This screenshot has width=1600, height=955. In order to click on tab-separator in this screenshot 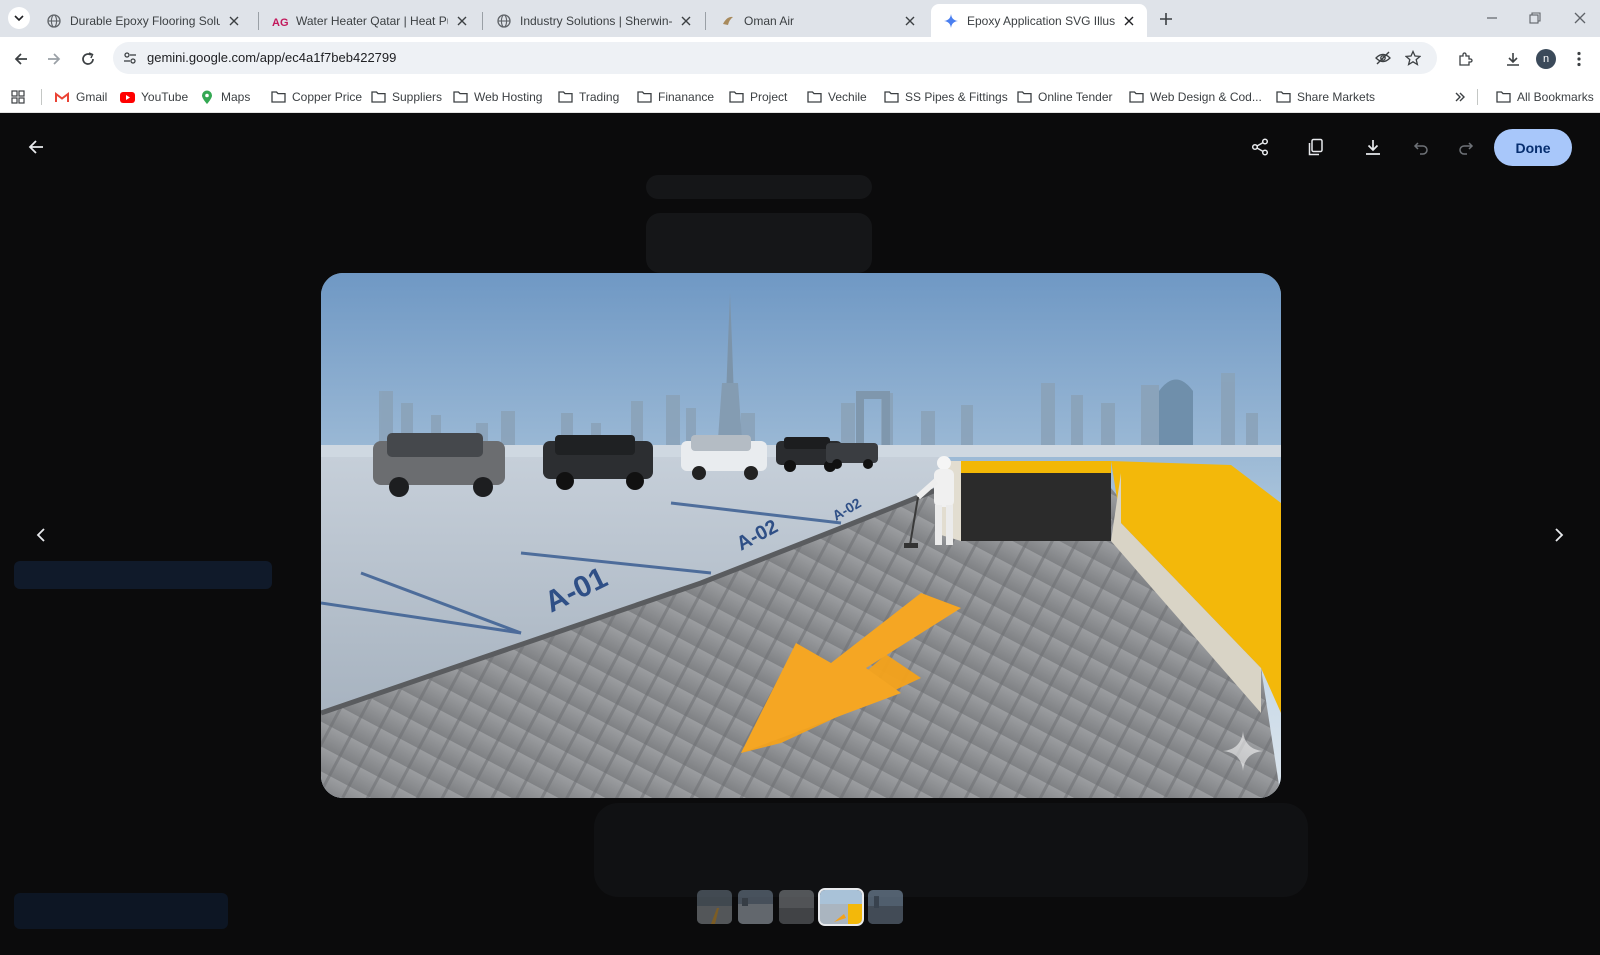, I will do `click(482, 21)`.